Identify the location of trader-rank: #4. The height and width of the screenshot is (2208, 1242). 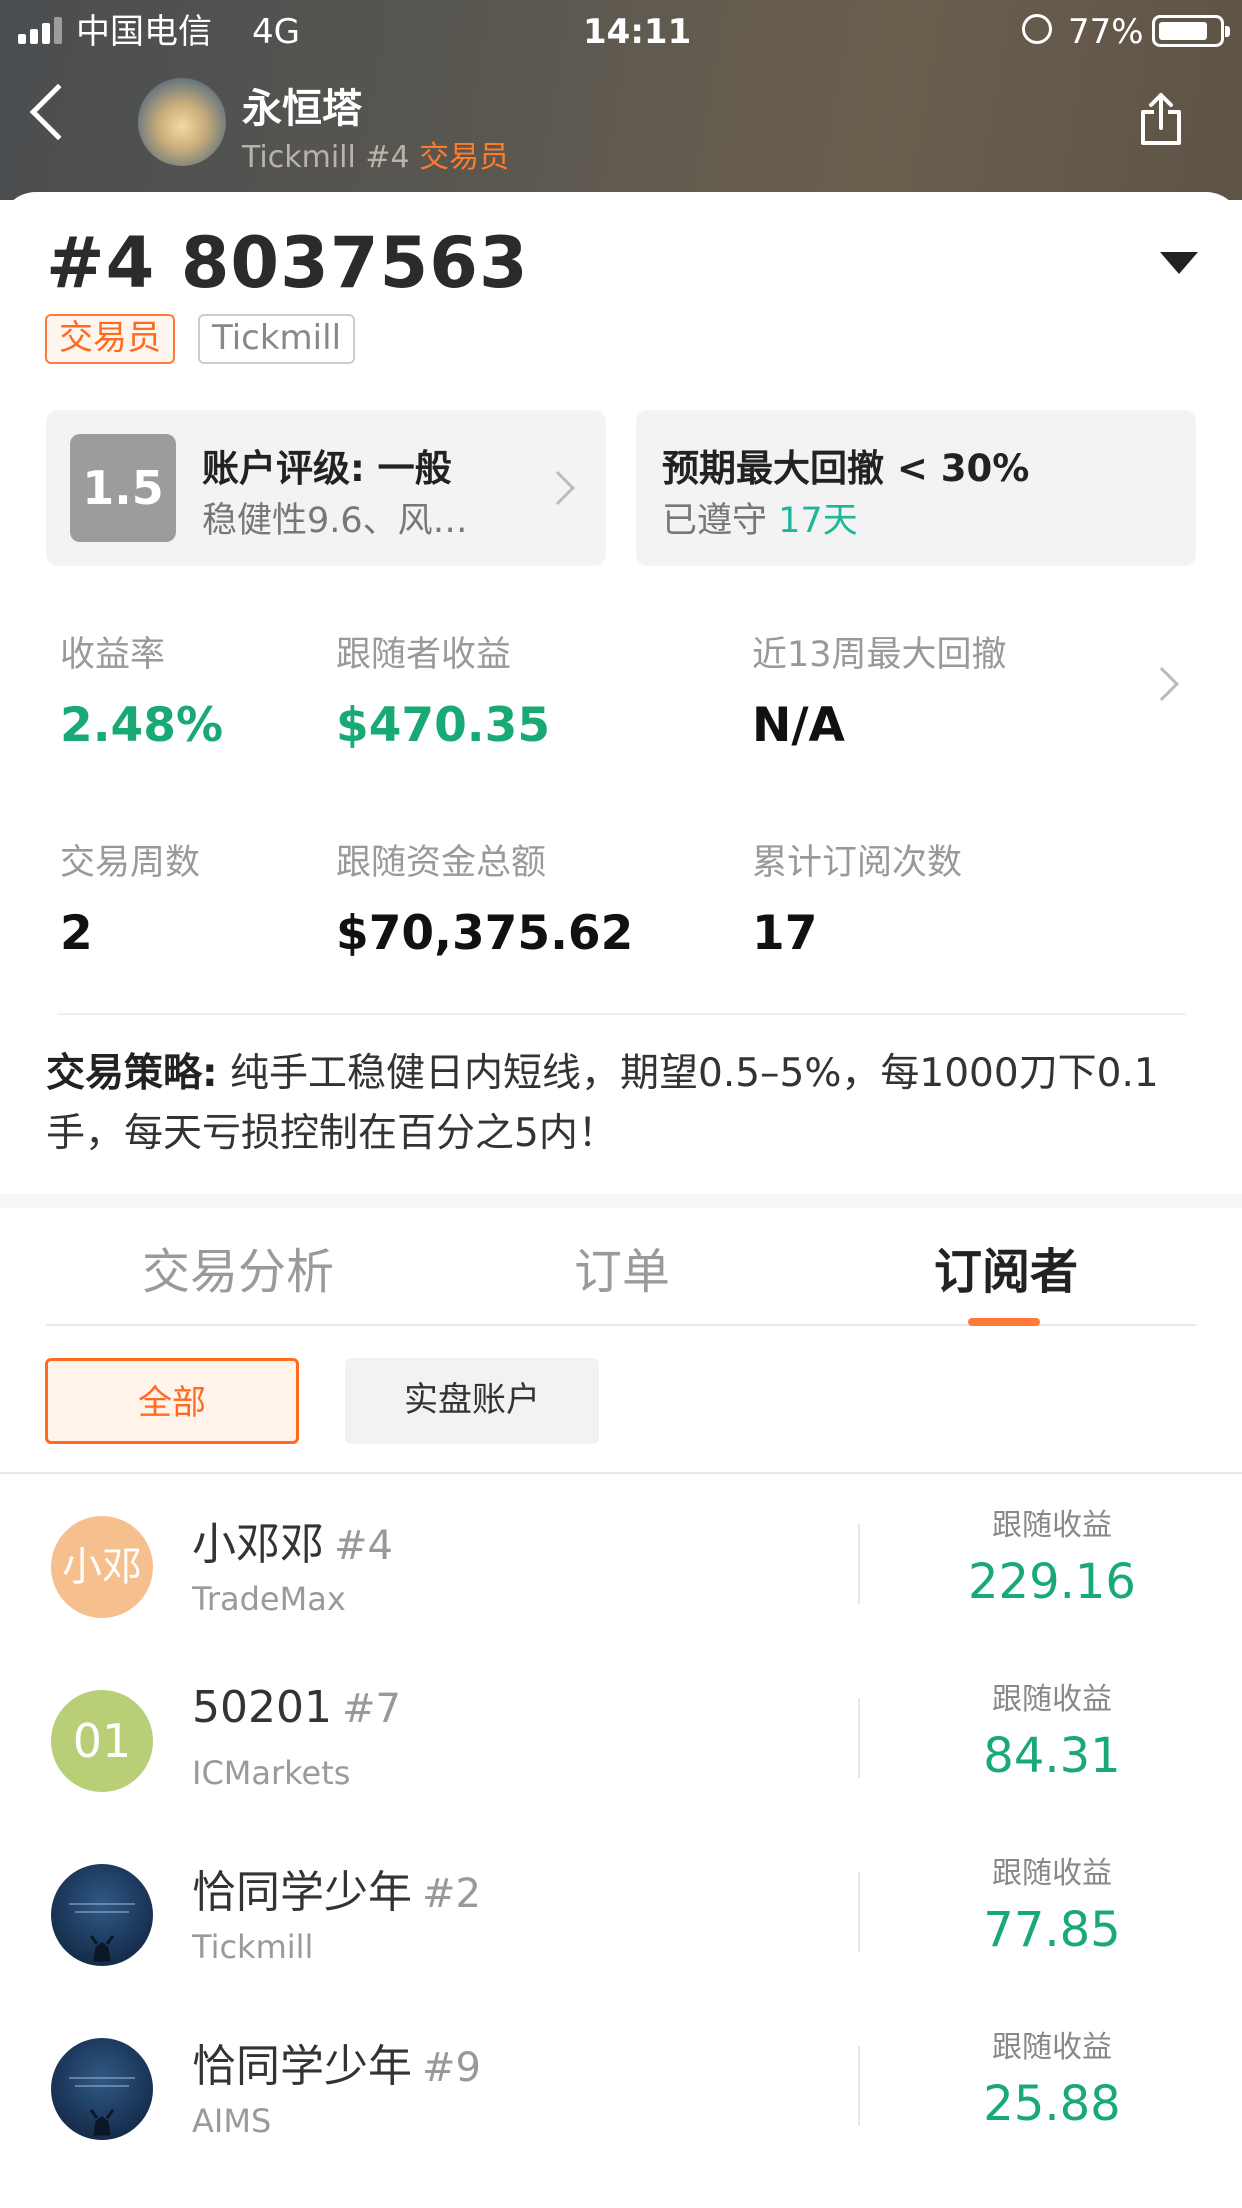
(387, 157).